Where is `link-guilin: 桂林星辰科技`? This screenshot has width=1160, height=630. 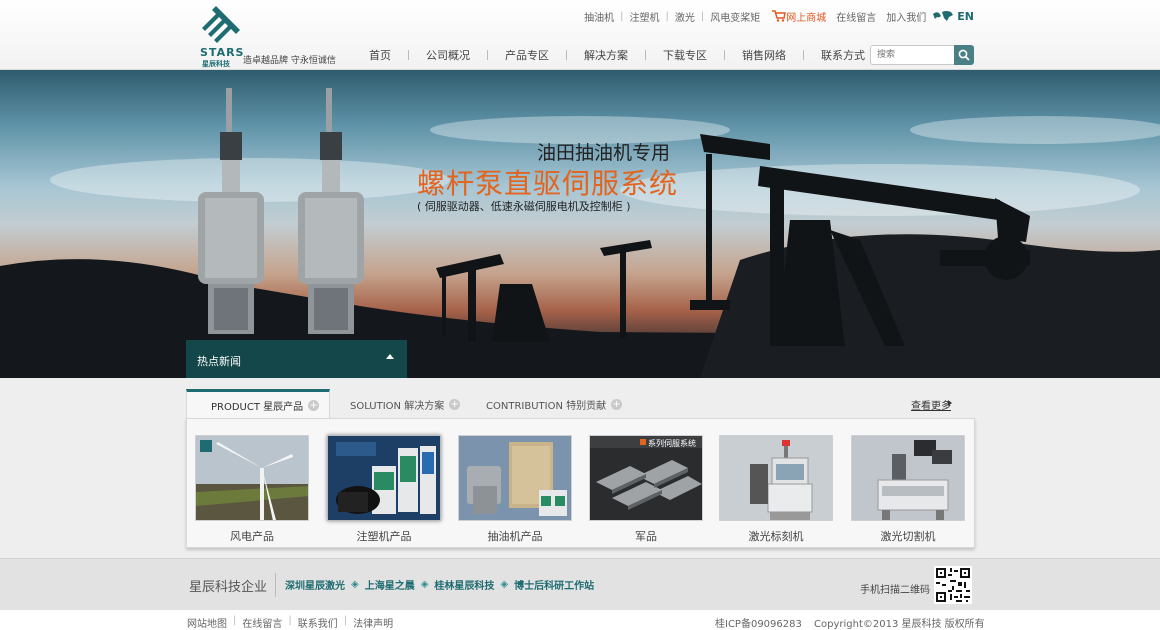 link-guilin: 桂林星辰科技 is located at coordinates (464, 584).